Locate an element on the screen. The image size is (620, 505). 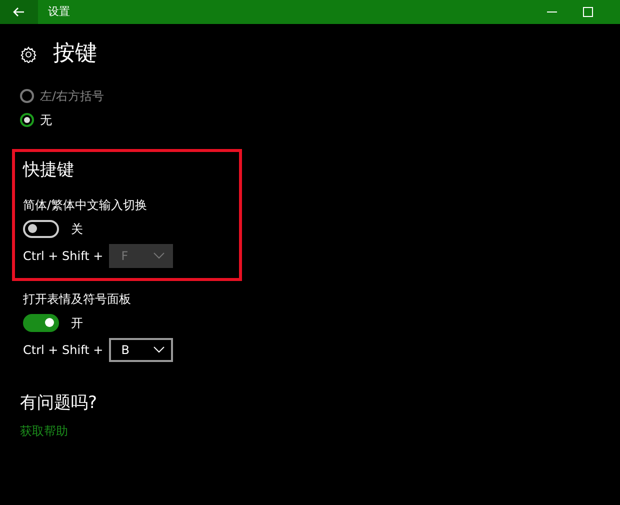
back-button is located at coordinates (19, 12).